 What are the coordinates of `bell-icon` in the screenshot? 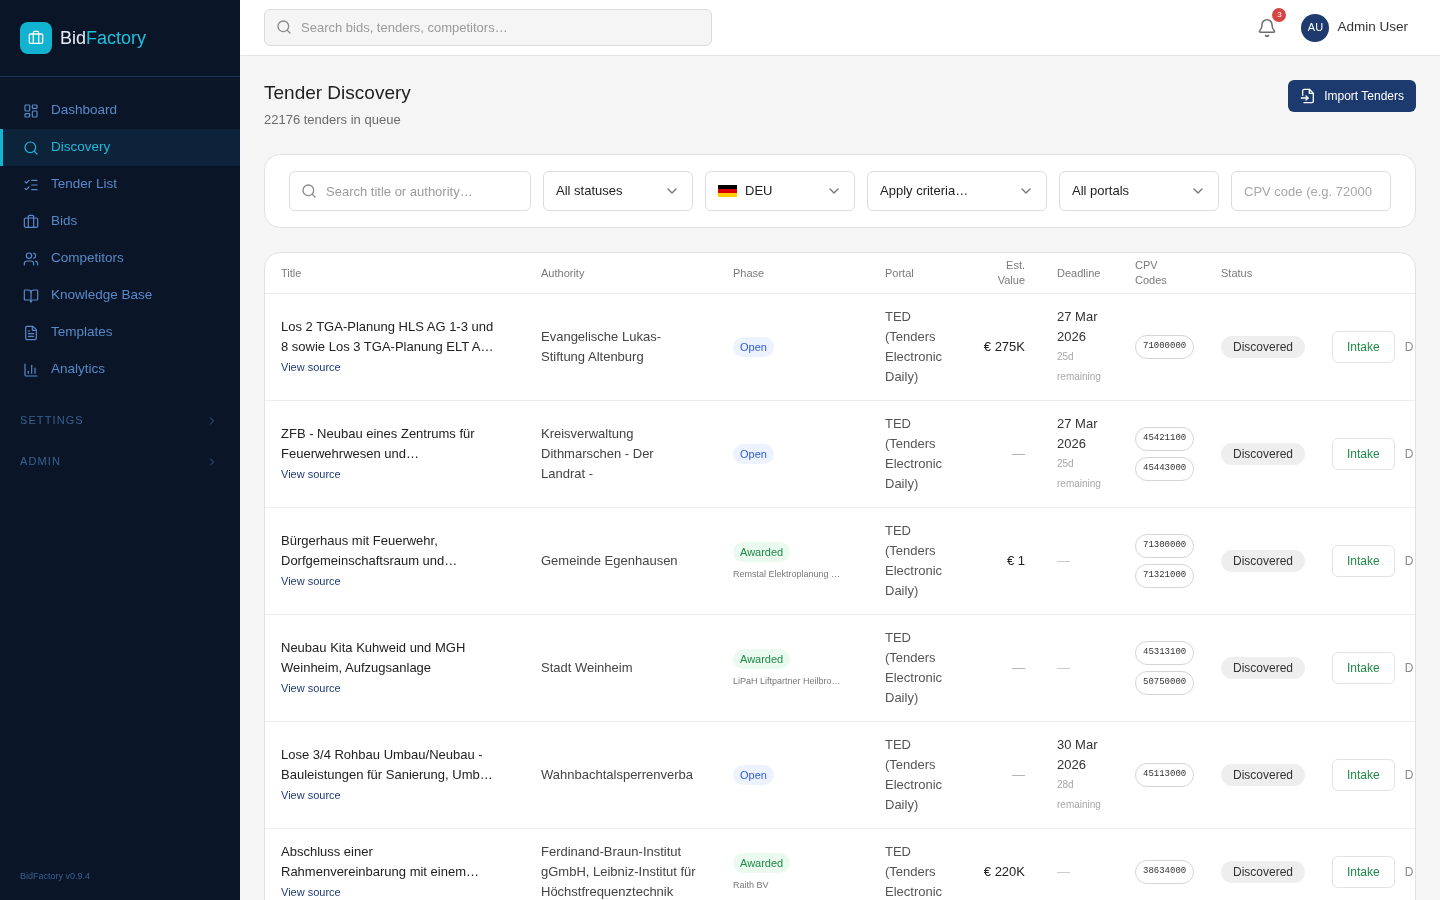 It's located at (1267, 27).